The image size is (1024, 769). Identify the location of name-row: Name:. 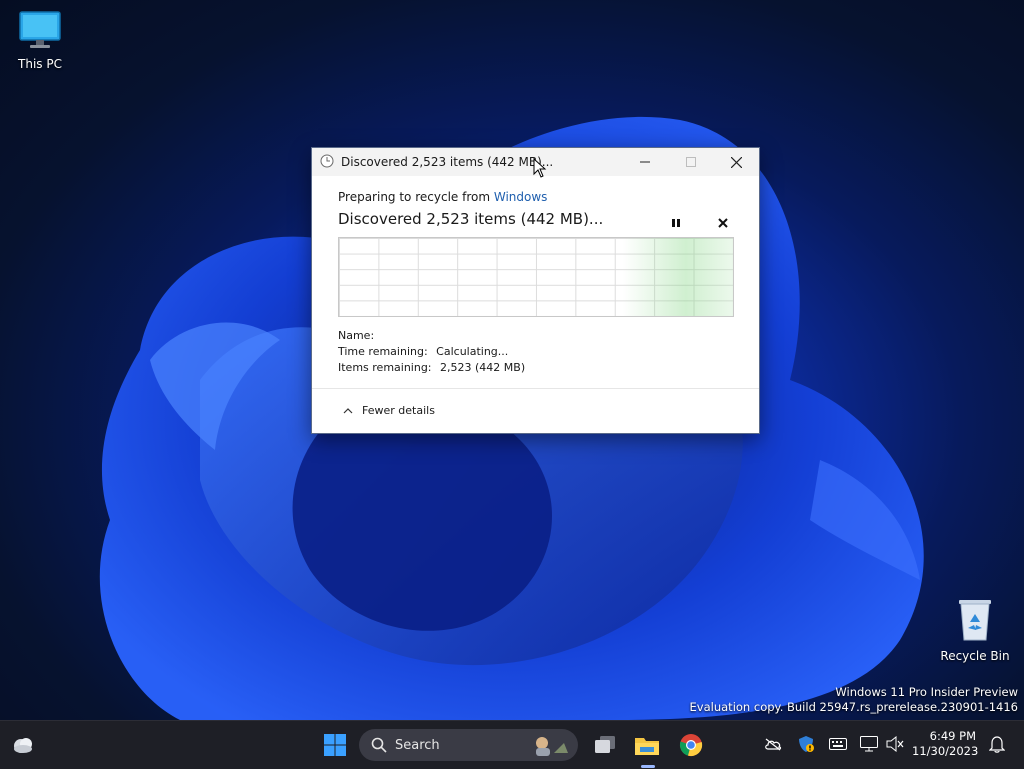
(431, 336).